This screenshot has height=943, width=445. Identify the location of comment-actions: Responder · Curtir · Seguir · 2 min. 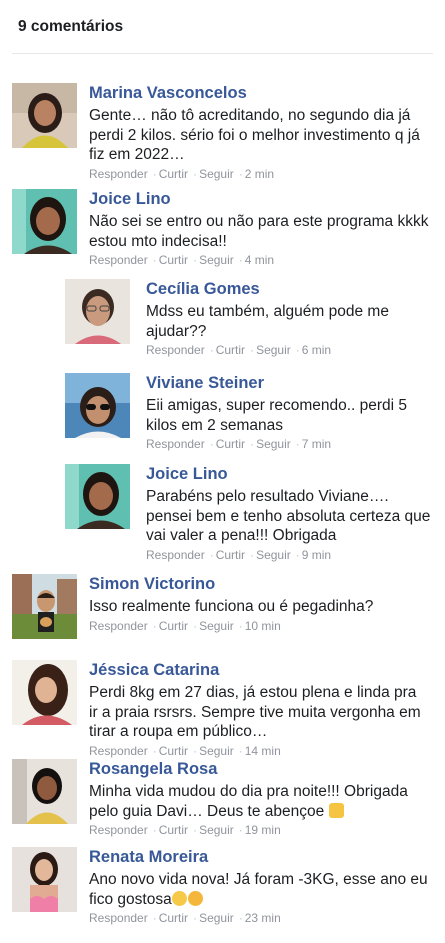
(182, 173).